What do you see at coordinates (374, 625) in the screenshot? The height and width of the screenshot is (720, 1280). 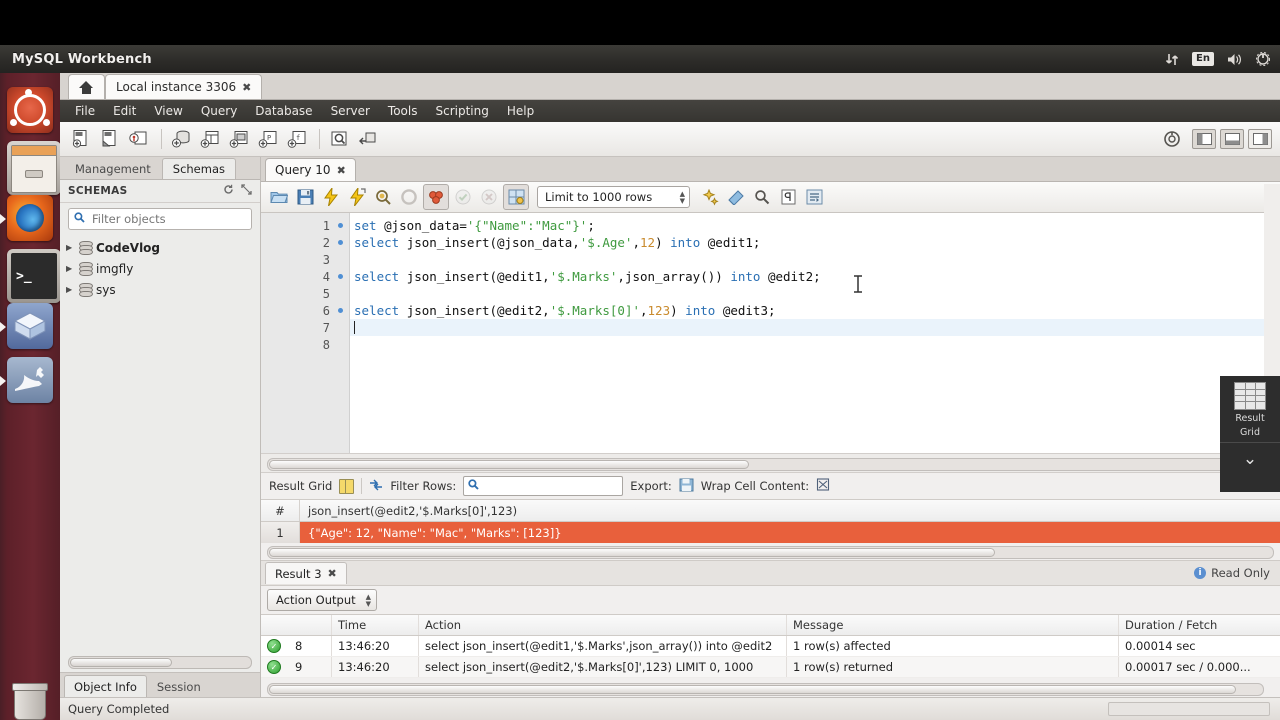 I see `column-header-time: Time` at bounding box center [374, 625].